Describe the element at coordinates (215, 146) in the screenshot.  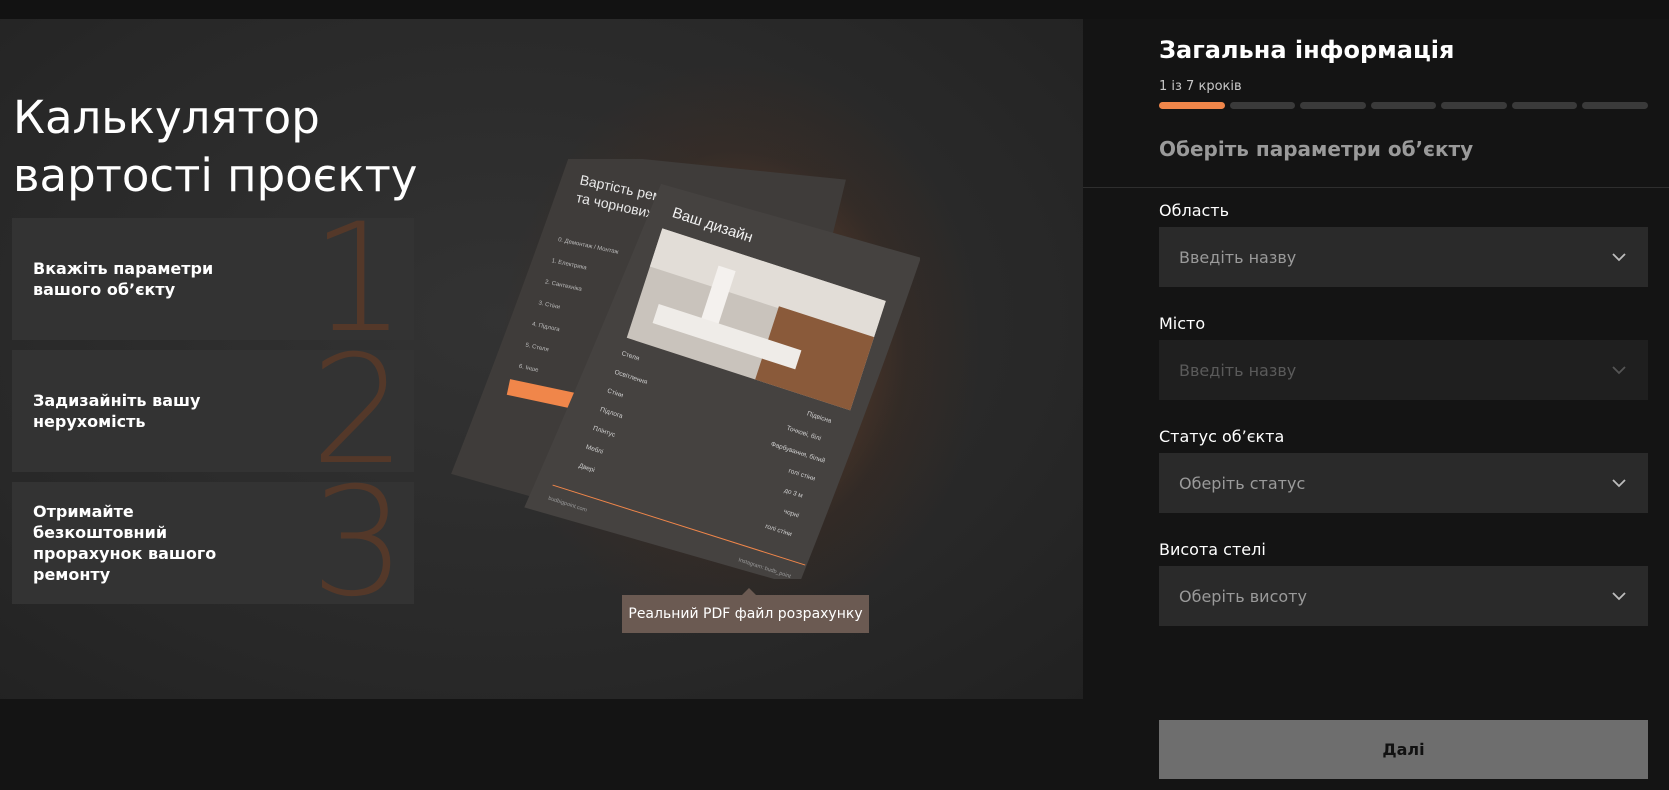
I see `hero-title: Калькулятор вартості проєкту` at that location.